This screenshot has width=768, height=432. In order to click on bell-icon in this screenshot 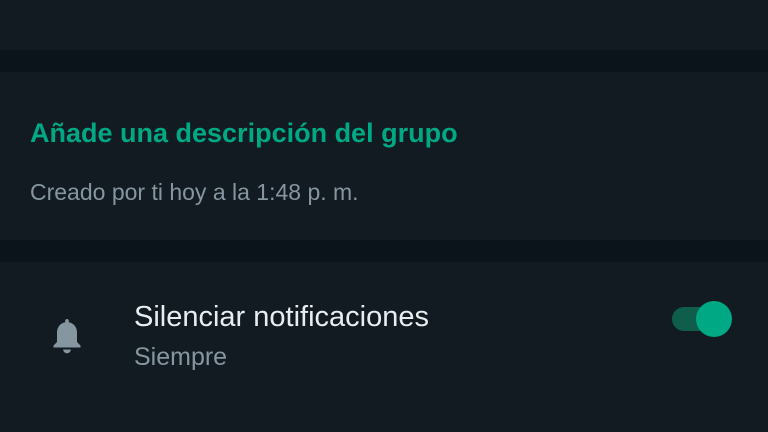, I will do `click(67, 336)`.